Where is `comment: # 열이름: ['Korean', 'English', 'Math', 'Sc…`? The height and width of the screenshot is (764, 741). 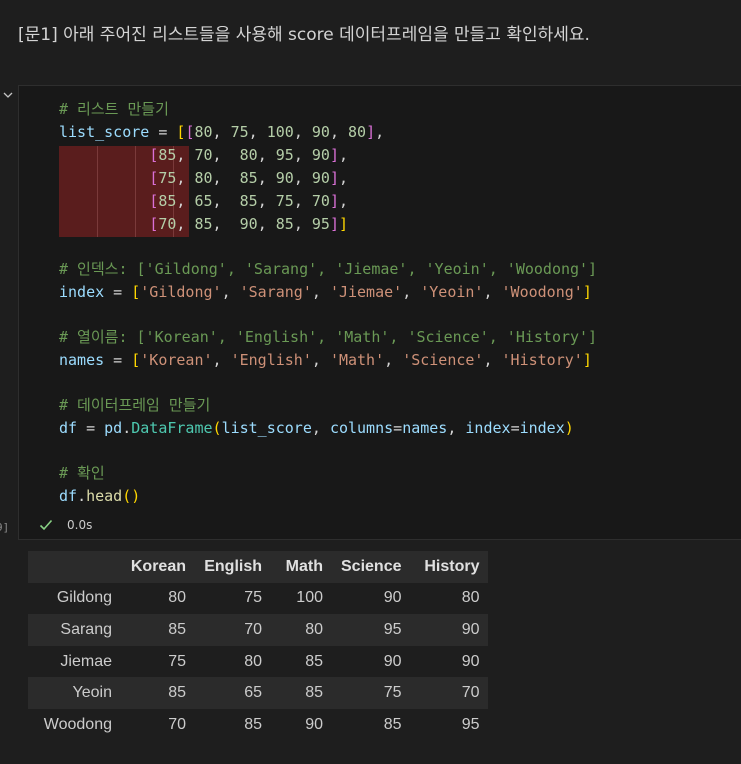
comment: # 열이름: ['Korean', 'English', 'Math', 'Sc… is located at coordinates (328, 337).